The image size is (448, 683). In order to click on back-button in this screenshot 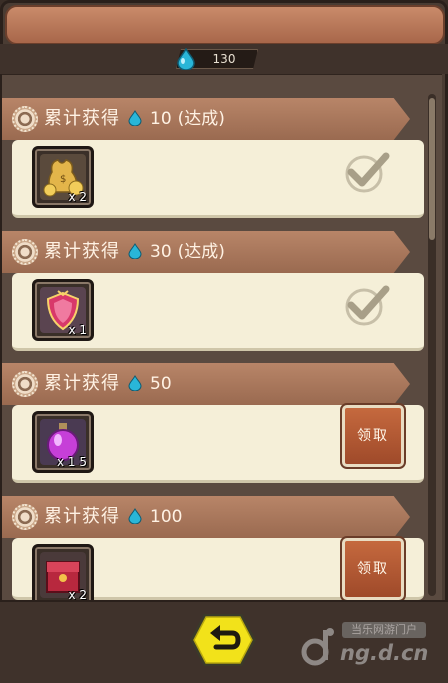, I will do `click(223, 640)`.